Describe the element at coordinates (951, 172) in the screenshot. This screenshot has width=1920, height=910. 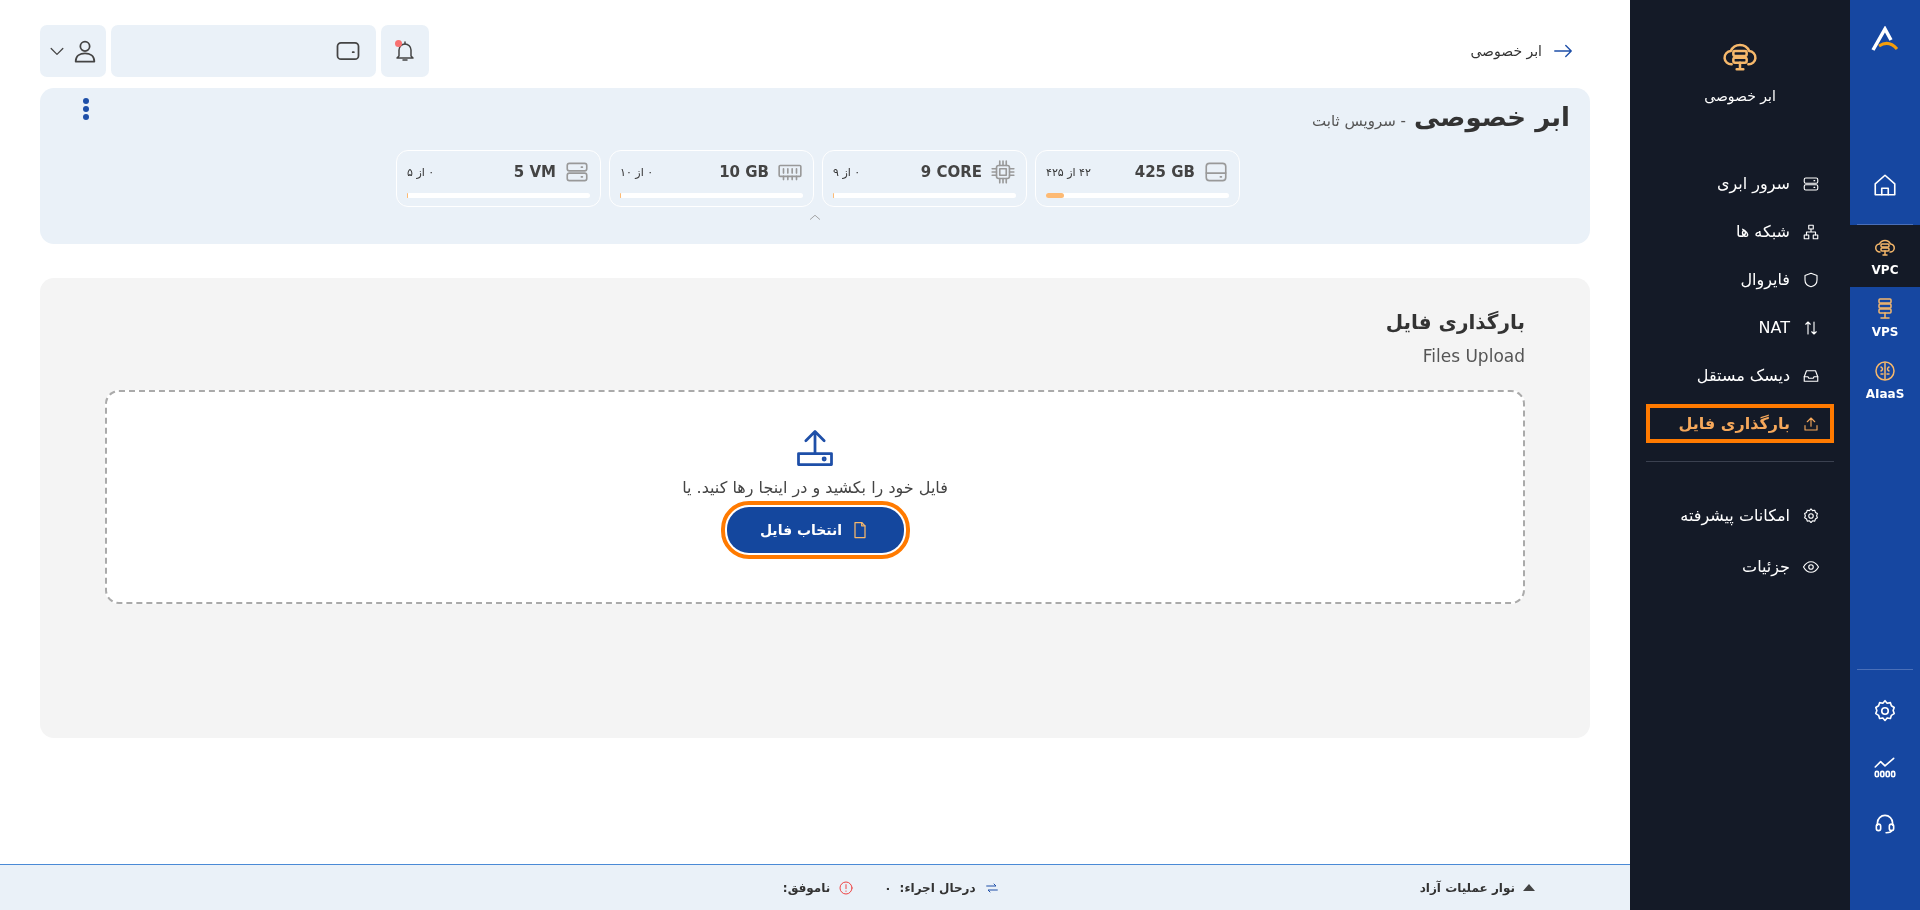
I see `resource-value: 9 CORE` at that location.